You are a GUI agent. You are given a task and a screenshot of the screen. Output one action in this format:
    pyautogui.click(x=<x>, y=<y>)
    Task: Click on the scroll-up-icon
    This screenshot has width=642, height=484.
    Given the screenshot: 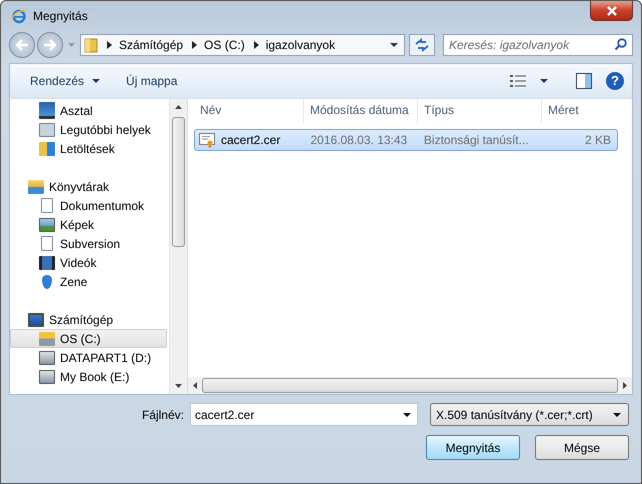 What is the action you would take?
    pyautogui.click(x=178, y=107)
    